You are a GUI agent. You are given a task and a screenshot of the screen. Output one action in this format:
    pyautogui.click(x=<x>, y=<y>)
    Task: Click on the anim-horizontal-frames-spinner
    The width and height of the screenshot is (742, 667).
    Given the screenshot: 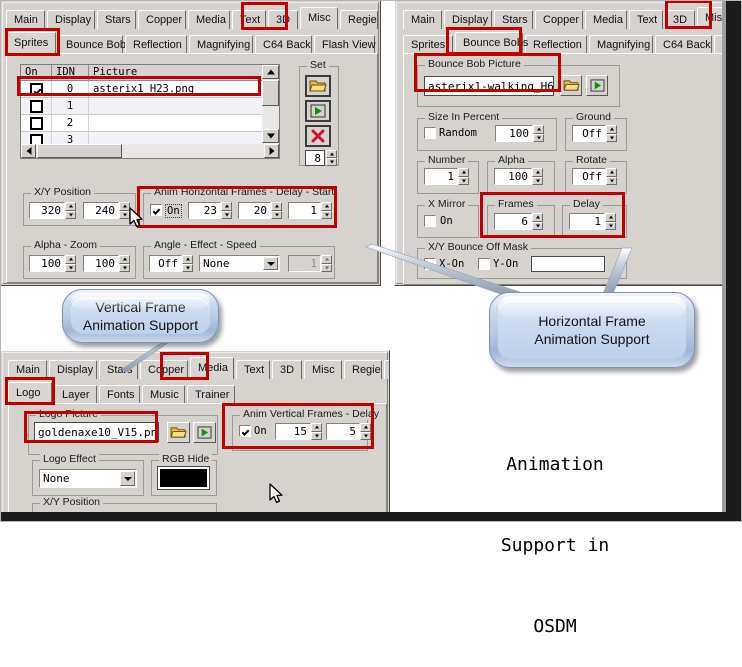 What is the action you would take?
    pyautogui.click(x=226, y=210)
    